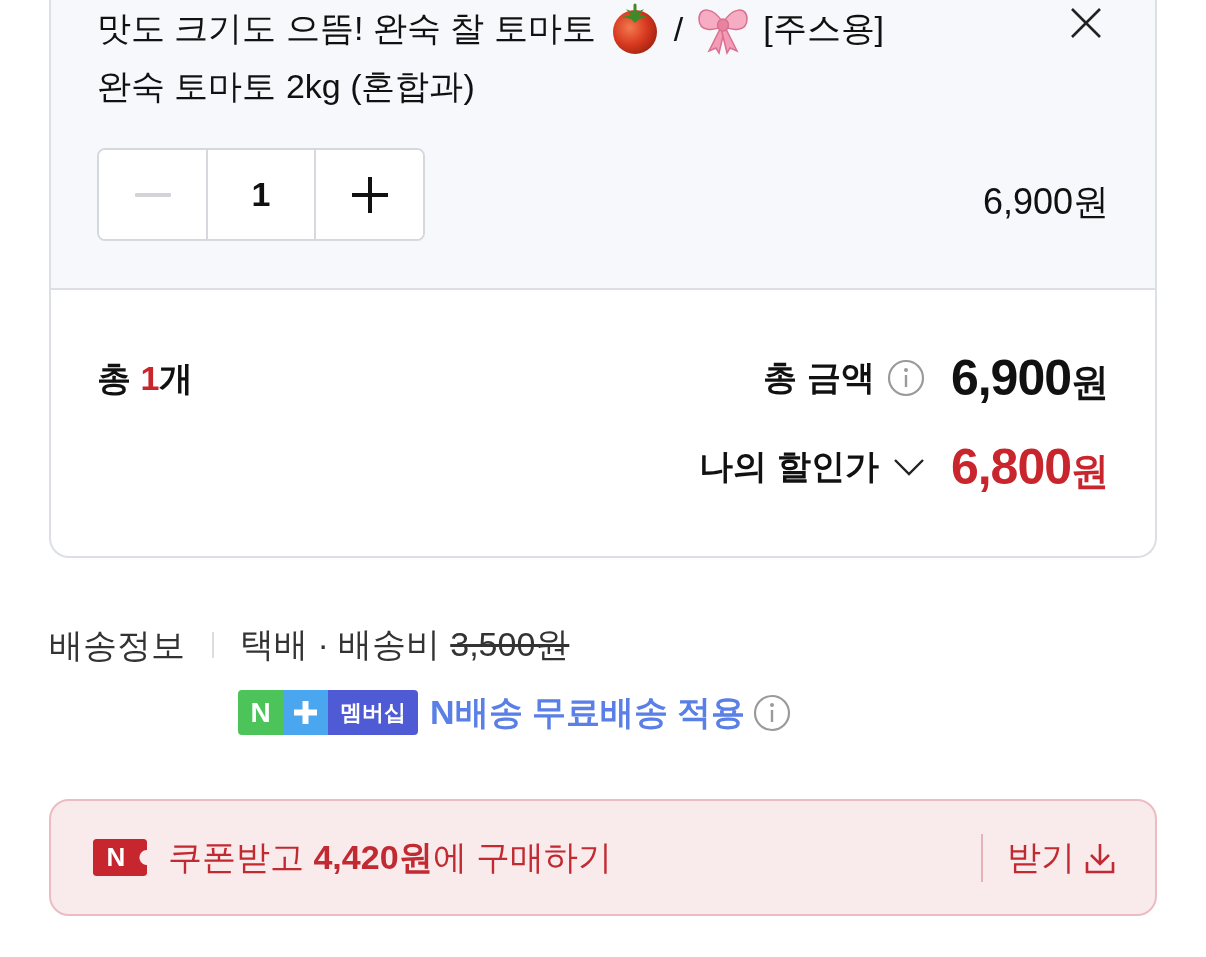 Image resolution: width=1206 pixels, height=957 pixels. I want to click on total-label: 총 금액, so click(819, 377).